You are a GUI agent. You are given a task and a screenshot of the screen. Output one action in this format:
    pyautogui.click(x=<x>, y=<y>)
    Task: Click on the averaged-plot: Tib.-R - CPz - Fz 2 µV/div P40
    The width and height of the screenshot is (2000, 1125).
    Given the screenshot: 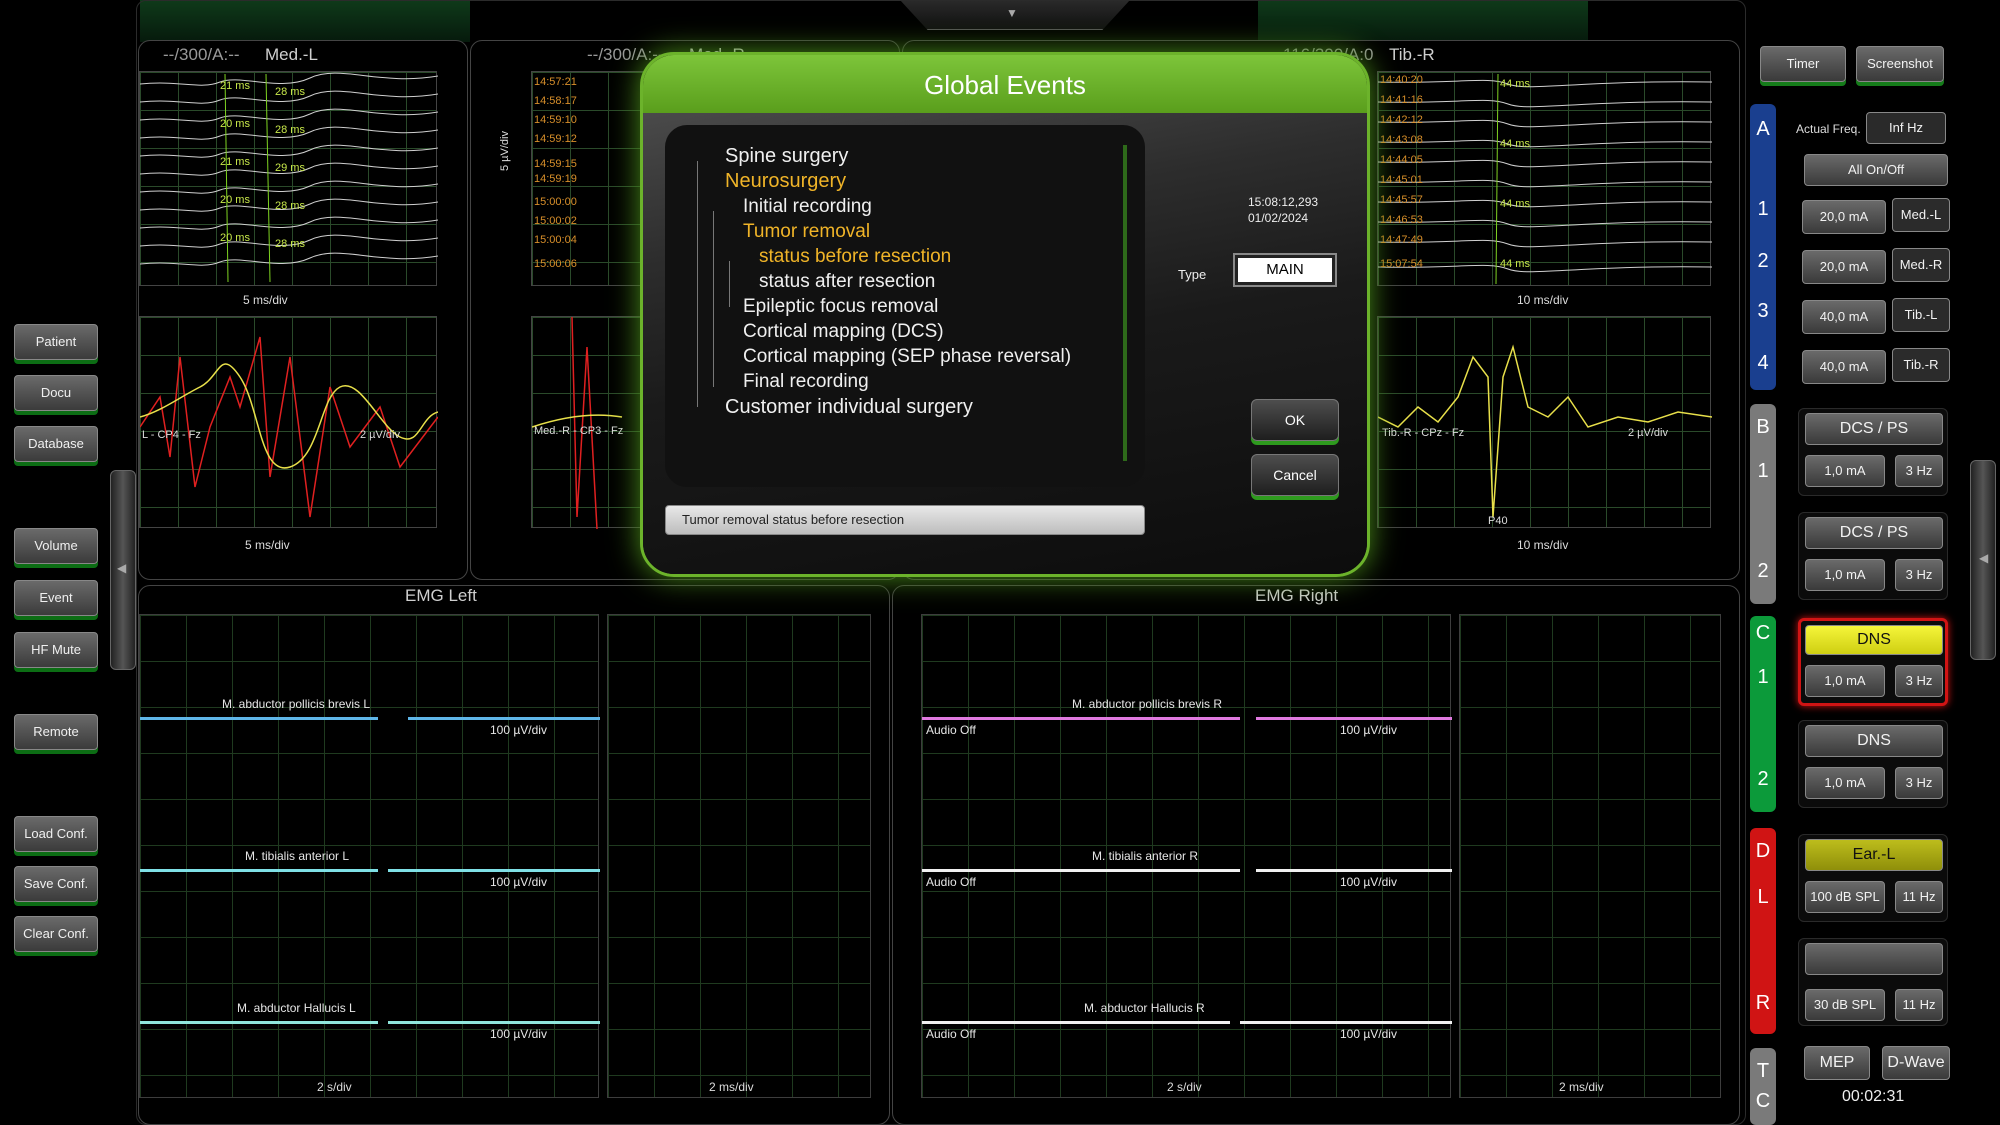 What is the action you would take?
    pyautogui.click(x=1544, y=422)
    